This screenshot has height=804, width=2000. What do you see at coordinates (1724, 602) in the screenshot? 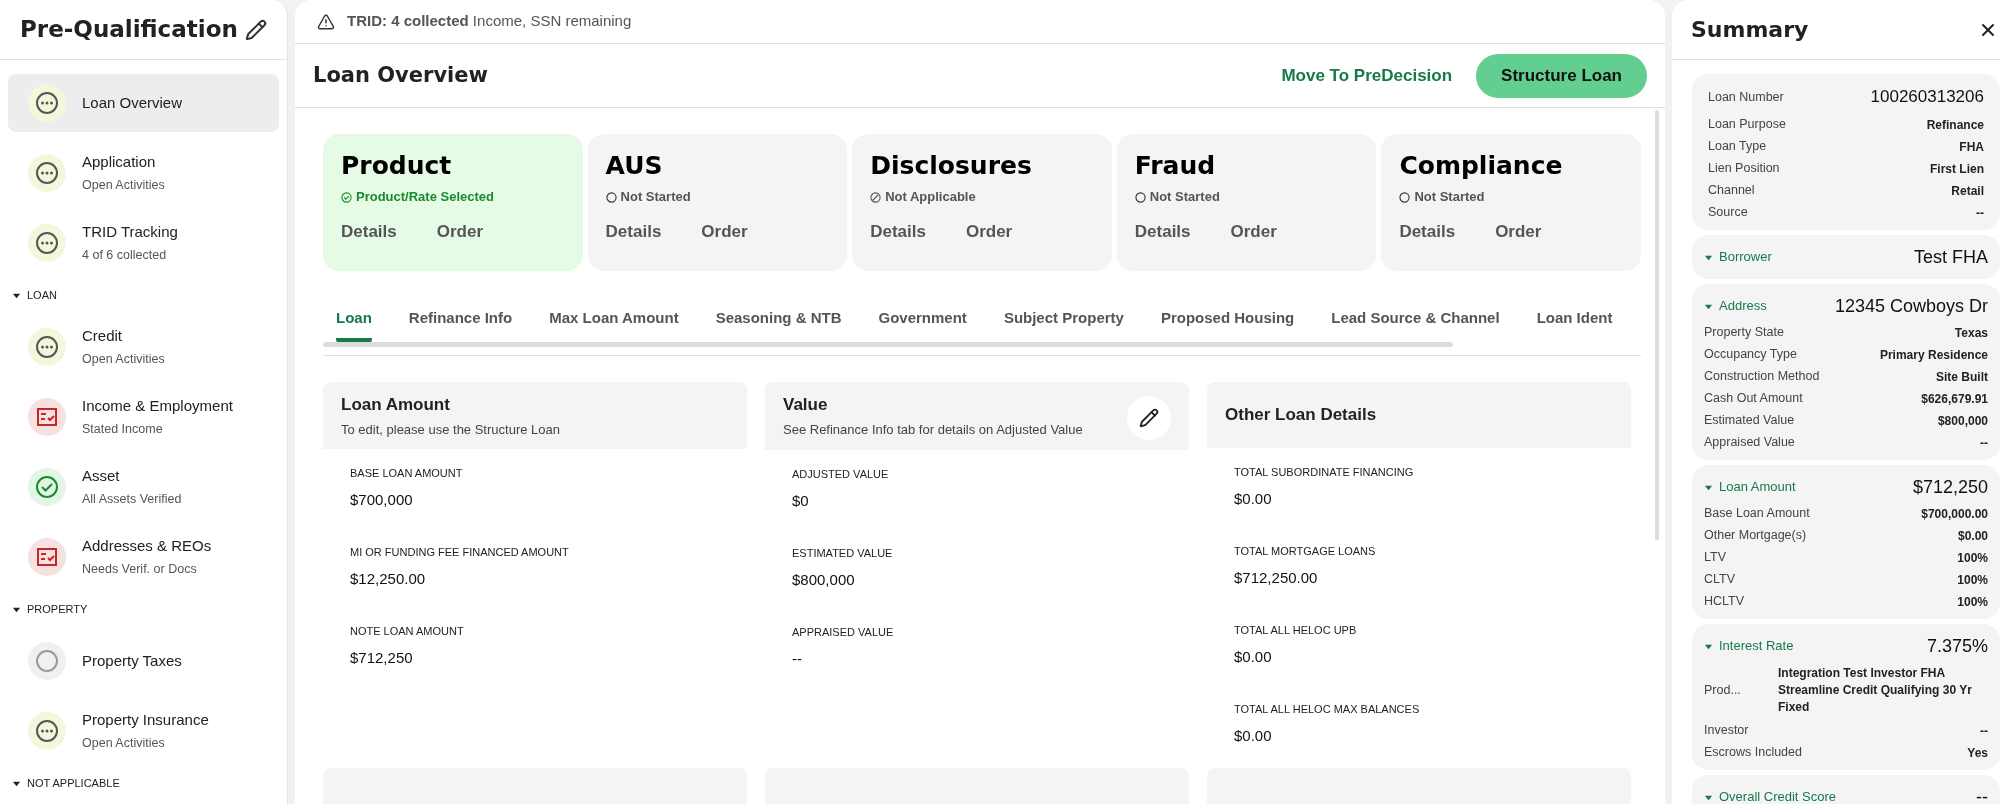
I see `row-label: HCLTV` at bounding box center [1724, 602].